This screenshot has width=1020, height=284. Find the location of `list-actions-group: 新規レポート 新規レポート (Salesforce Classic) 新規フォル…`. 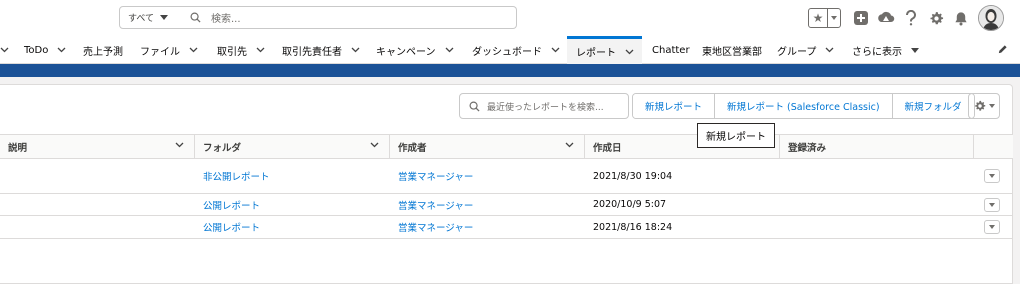

list-actions-group: 新規レポート 新規レポート (Salesforce Classic) 新規フォル… is located at coordinates (803, 106).